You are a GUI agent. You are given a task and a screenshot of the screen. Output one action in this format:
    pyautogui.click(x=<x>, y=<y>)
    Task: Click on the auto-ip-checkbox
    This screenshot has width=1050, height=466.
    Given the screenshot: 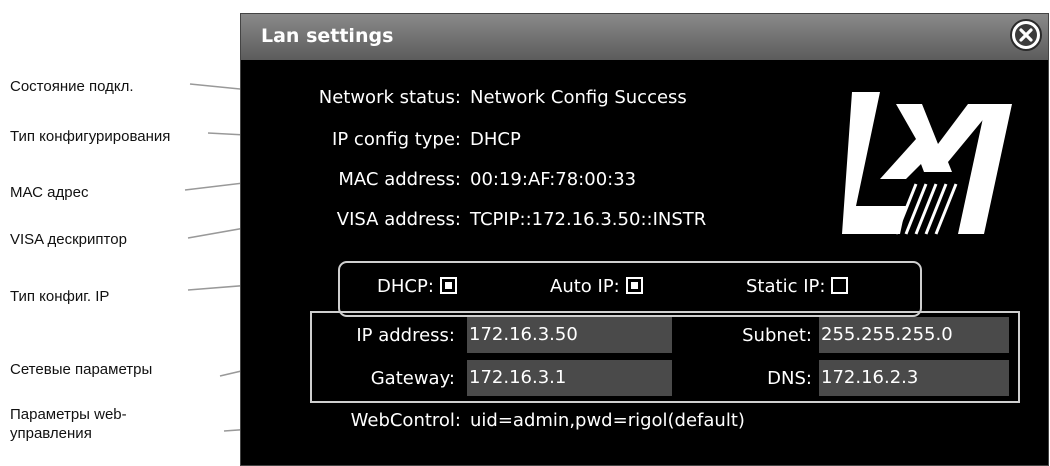 What is the action you would take?
    pyautogui.click(x=634, y=285)
    